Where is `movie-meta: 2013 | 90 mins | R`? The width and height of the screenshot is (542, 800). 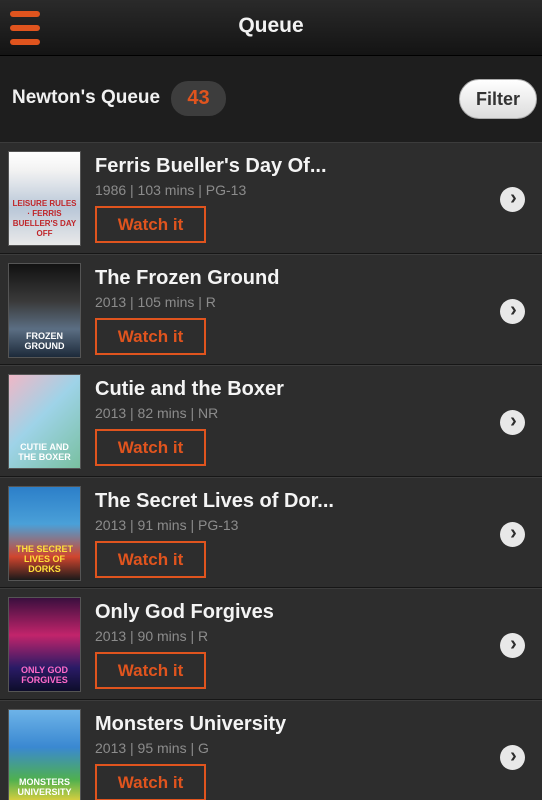 movie-meta: 2013 | 90 mins | R is located at coordinates (152, 636).